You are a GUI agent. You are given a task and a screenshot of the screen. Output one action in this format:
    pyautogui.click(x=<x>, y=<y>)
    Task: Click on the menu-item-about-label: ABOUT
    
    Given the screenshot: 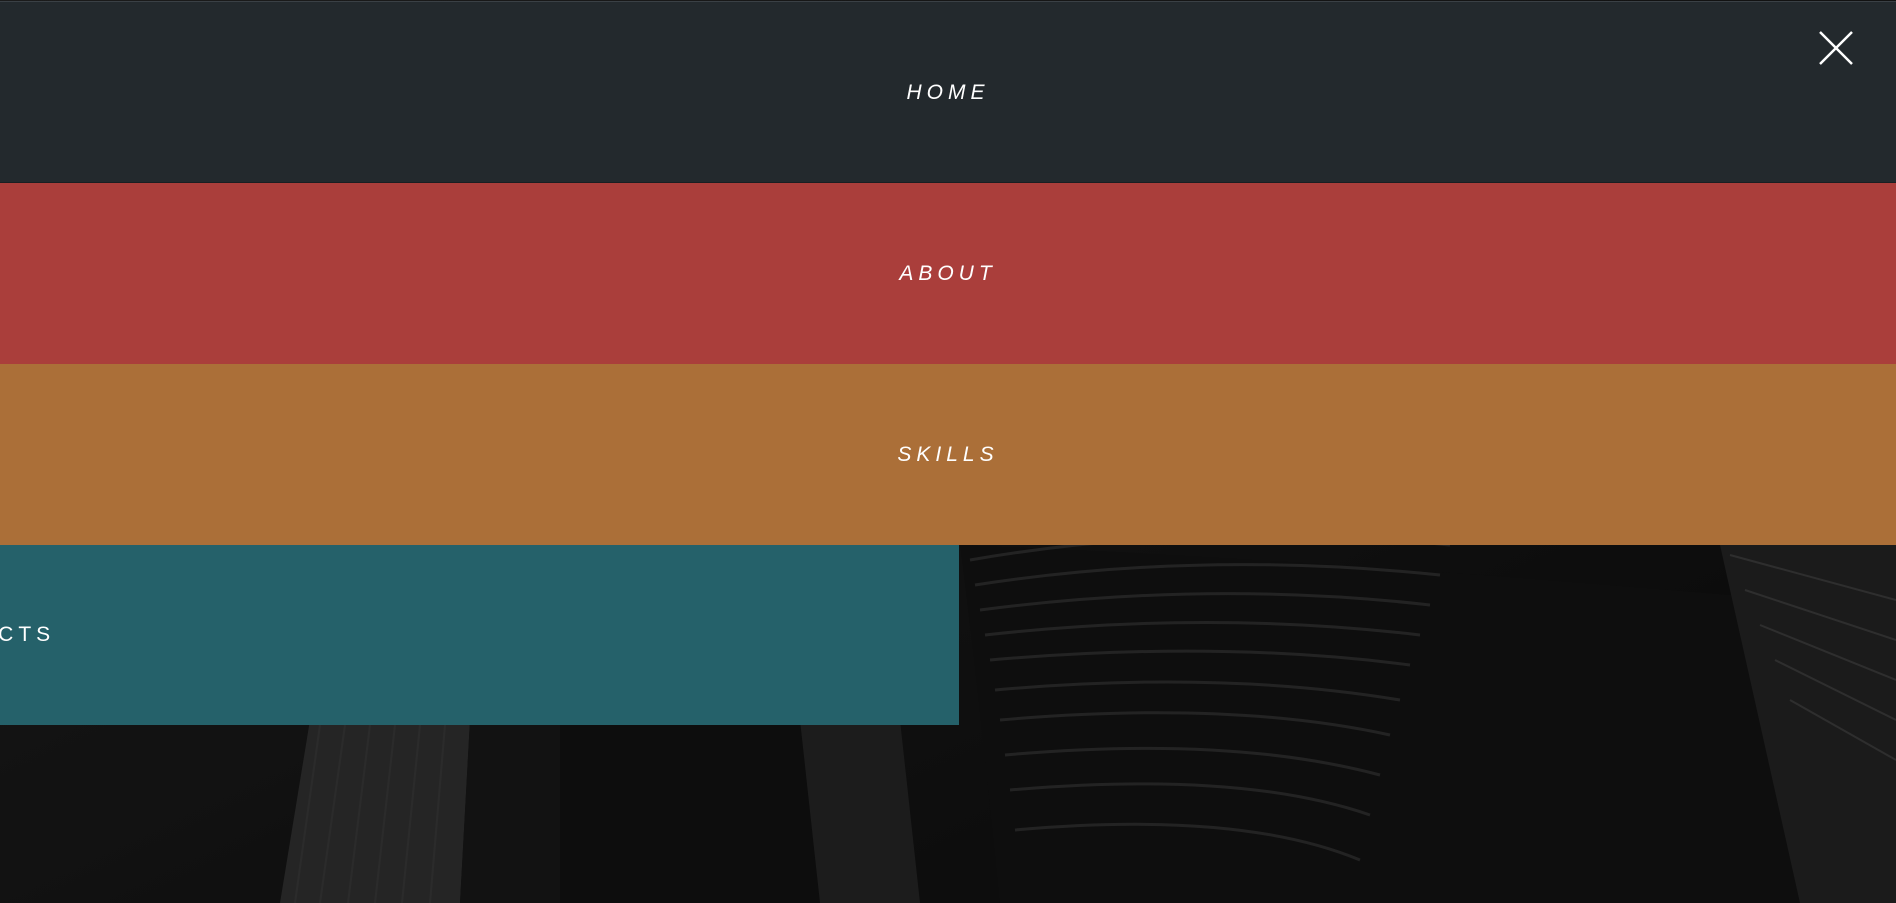 What is the action you would take?
    pyautogui.click(x=947, y=274)
    